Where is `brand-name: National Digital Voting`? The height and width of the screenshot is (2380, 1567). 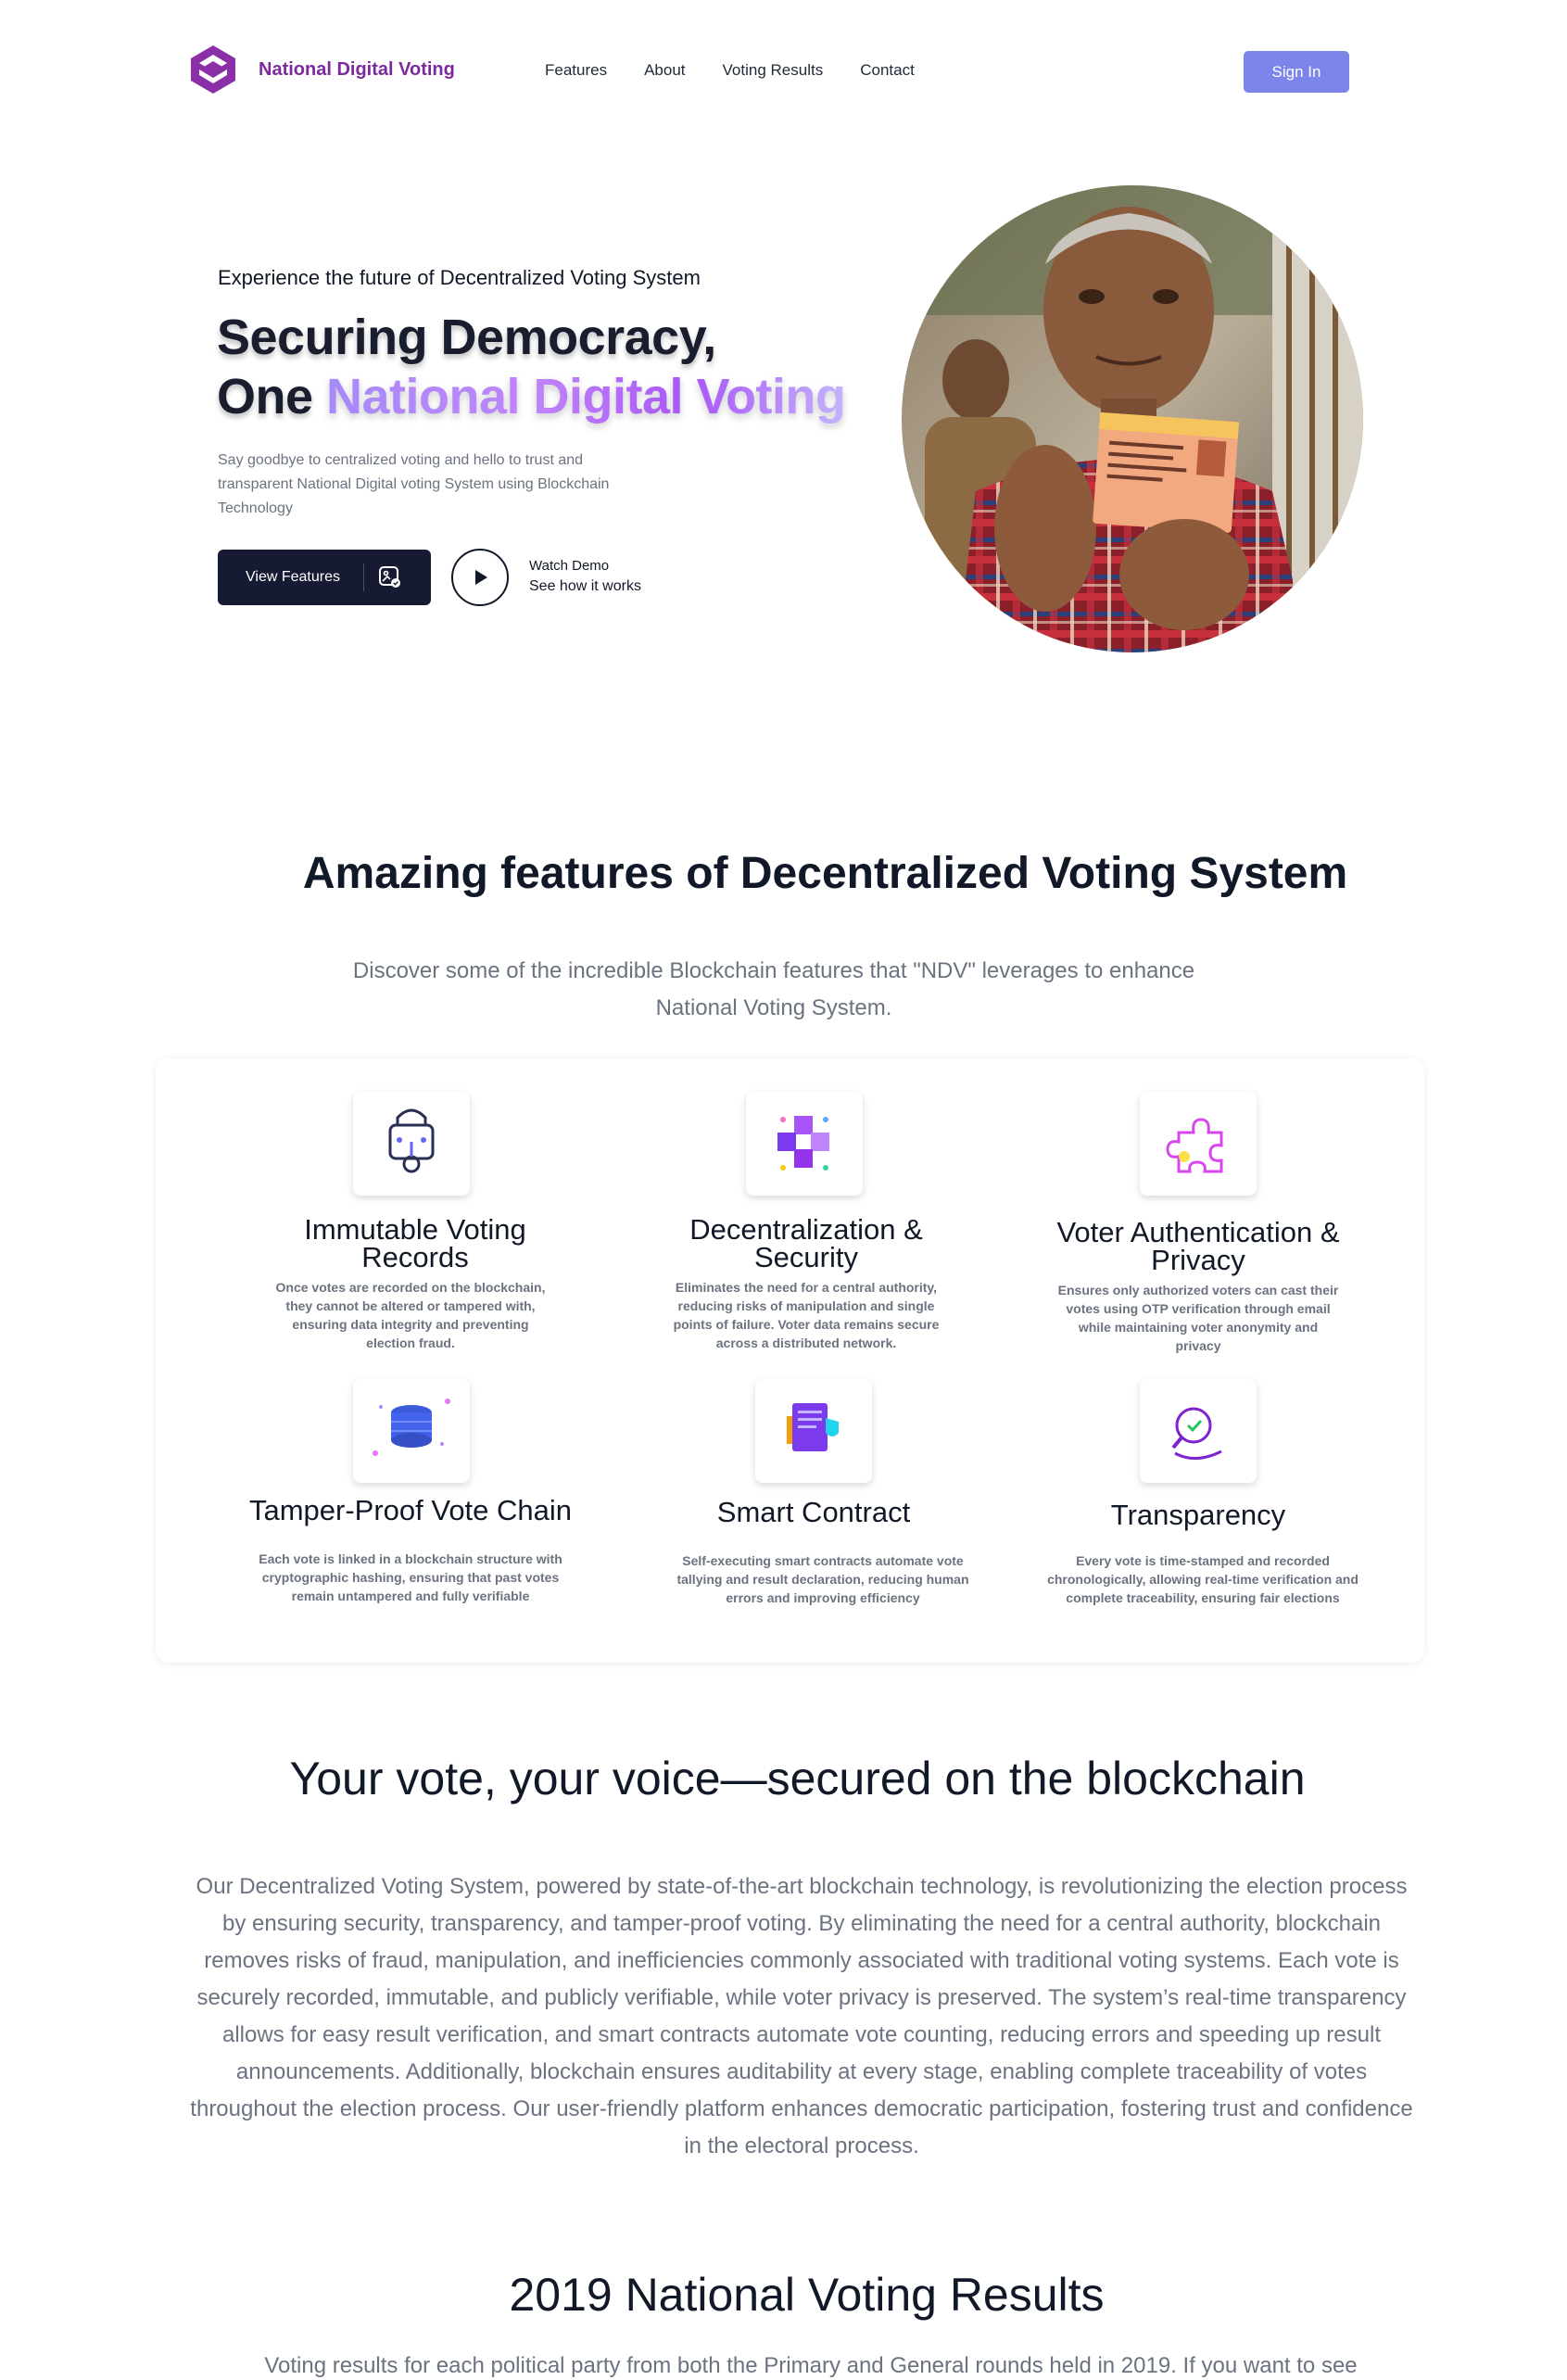 brand-name: National Digital Voting is located at coordinates (357, 70).